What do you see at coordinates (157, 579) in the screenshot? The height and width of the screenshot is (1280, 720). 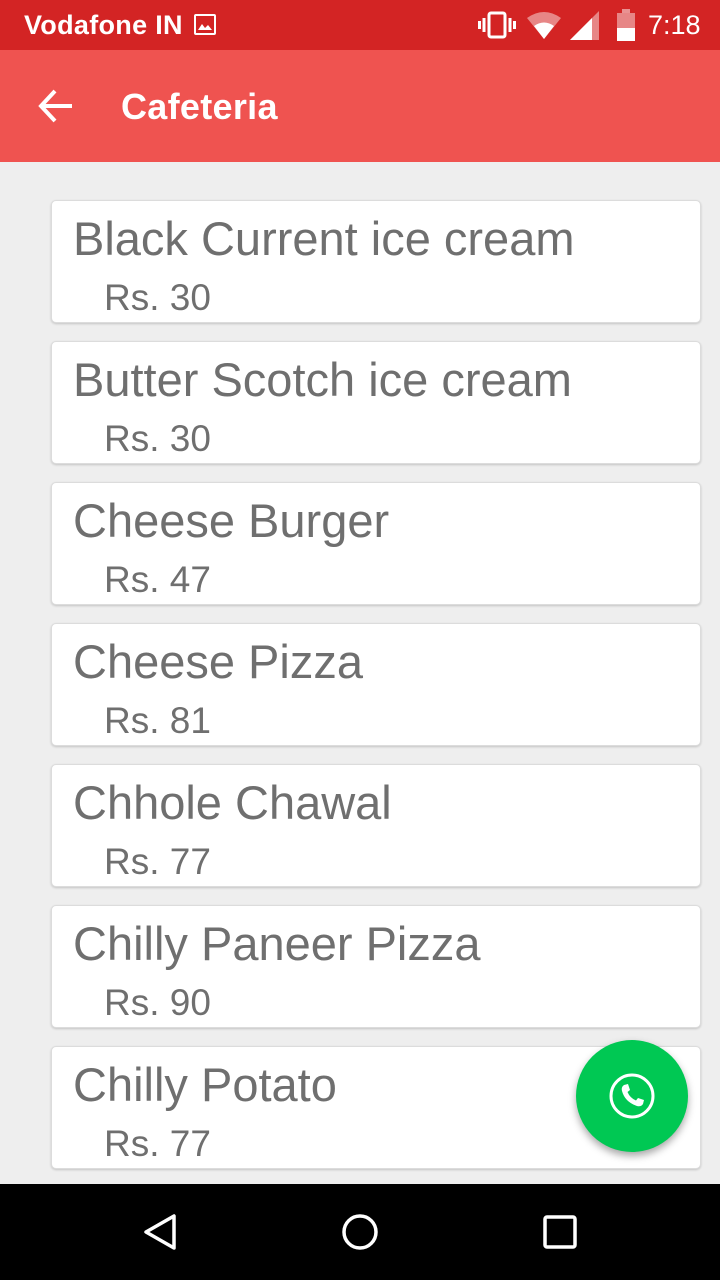 I see `menu-item-price: Rs. 47` at bounding box center [157, 579].